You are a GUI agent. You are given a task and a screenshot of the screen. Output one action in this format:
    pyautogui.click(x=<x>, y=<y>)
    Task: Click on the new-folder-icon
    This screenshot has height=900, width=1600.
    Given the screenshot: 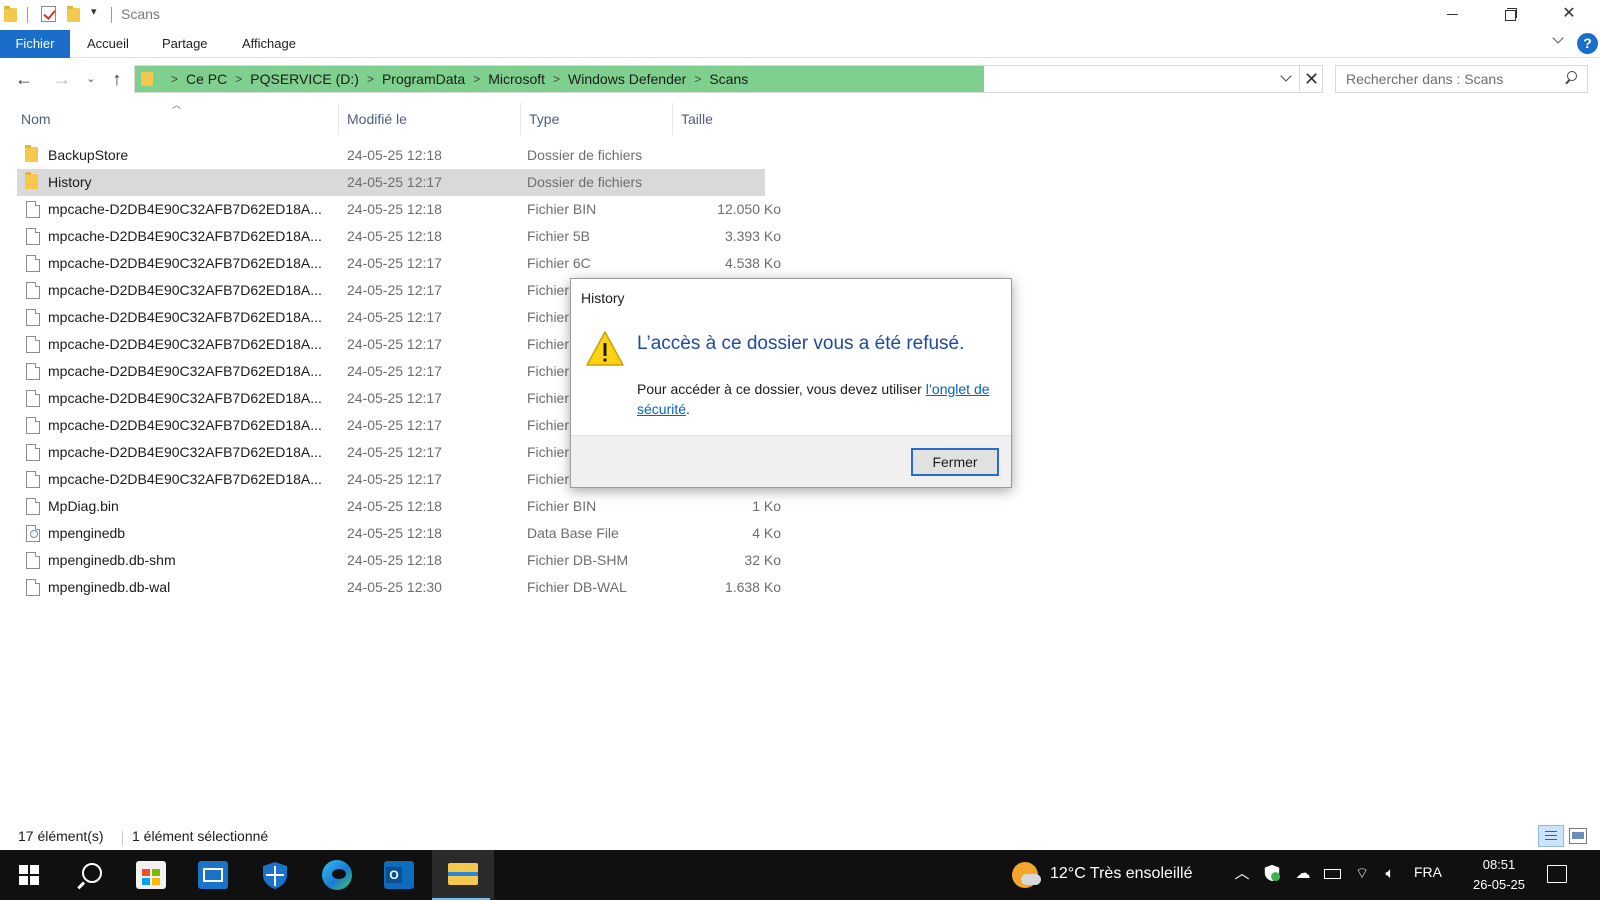 What is the action you would take?
    pyautogui.click(x=73, y=14)
    